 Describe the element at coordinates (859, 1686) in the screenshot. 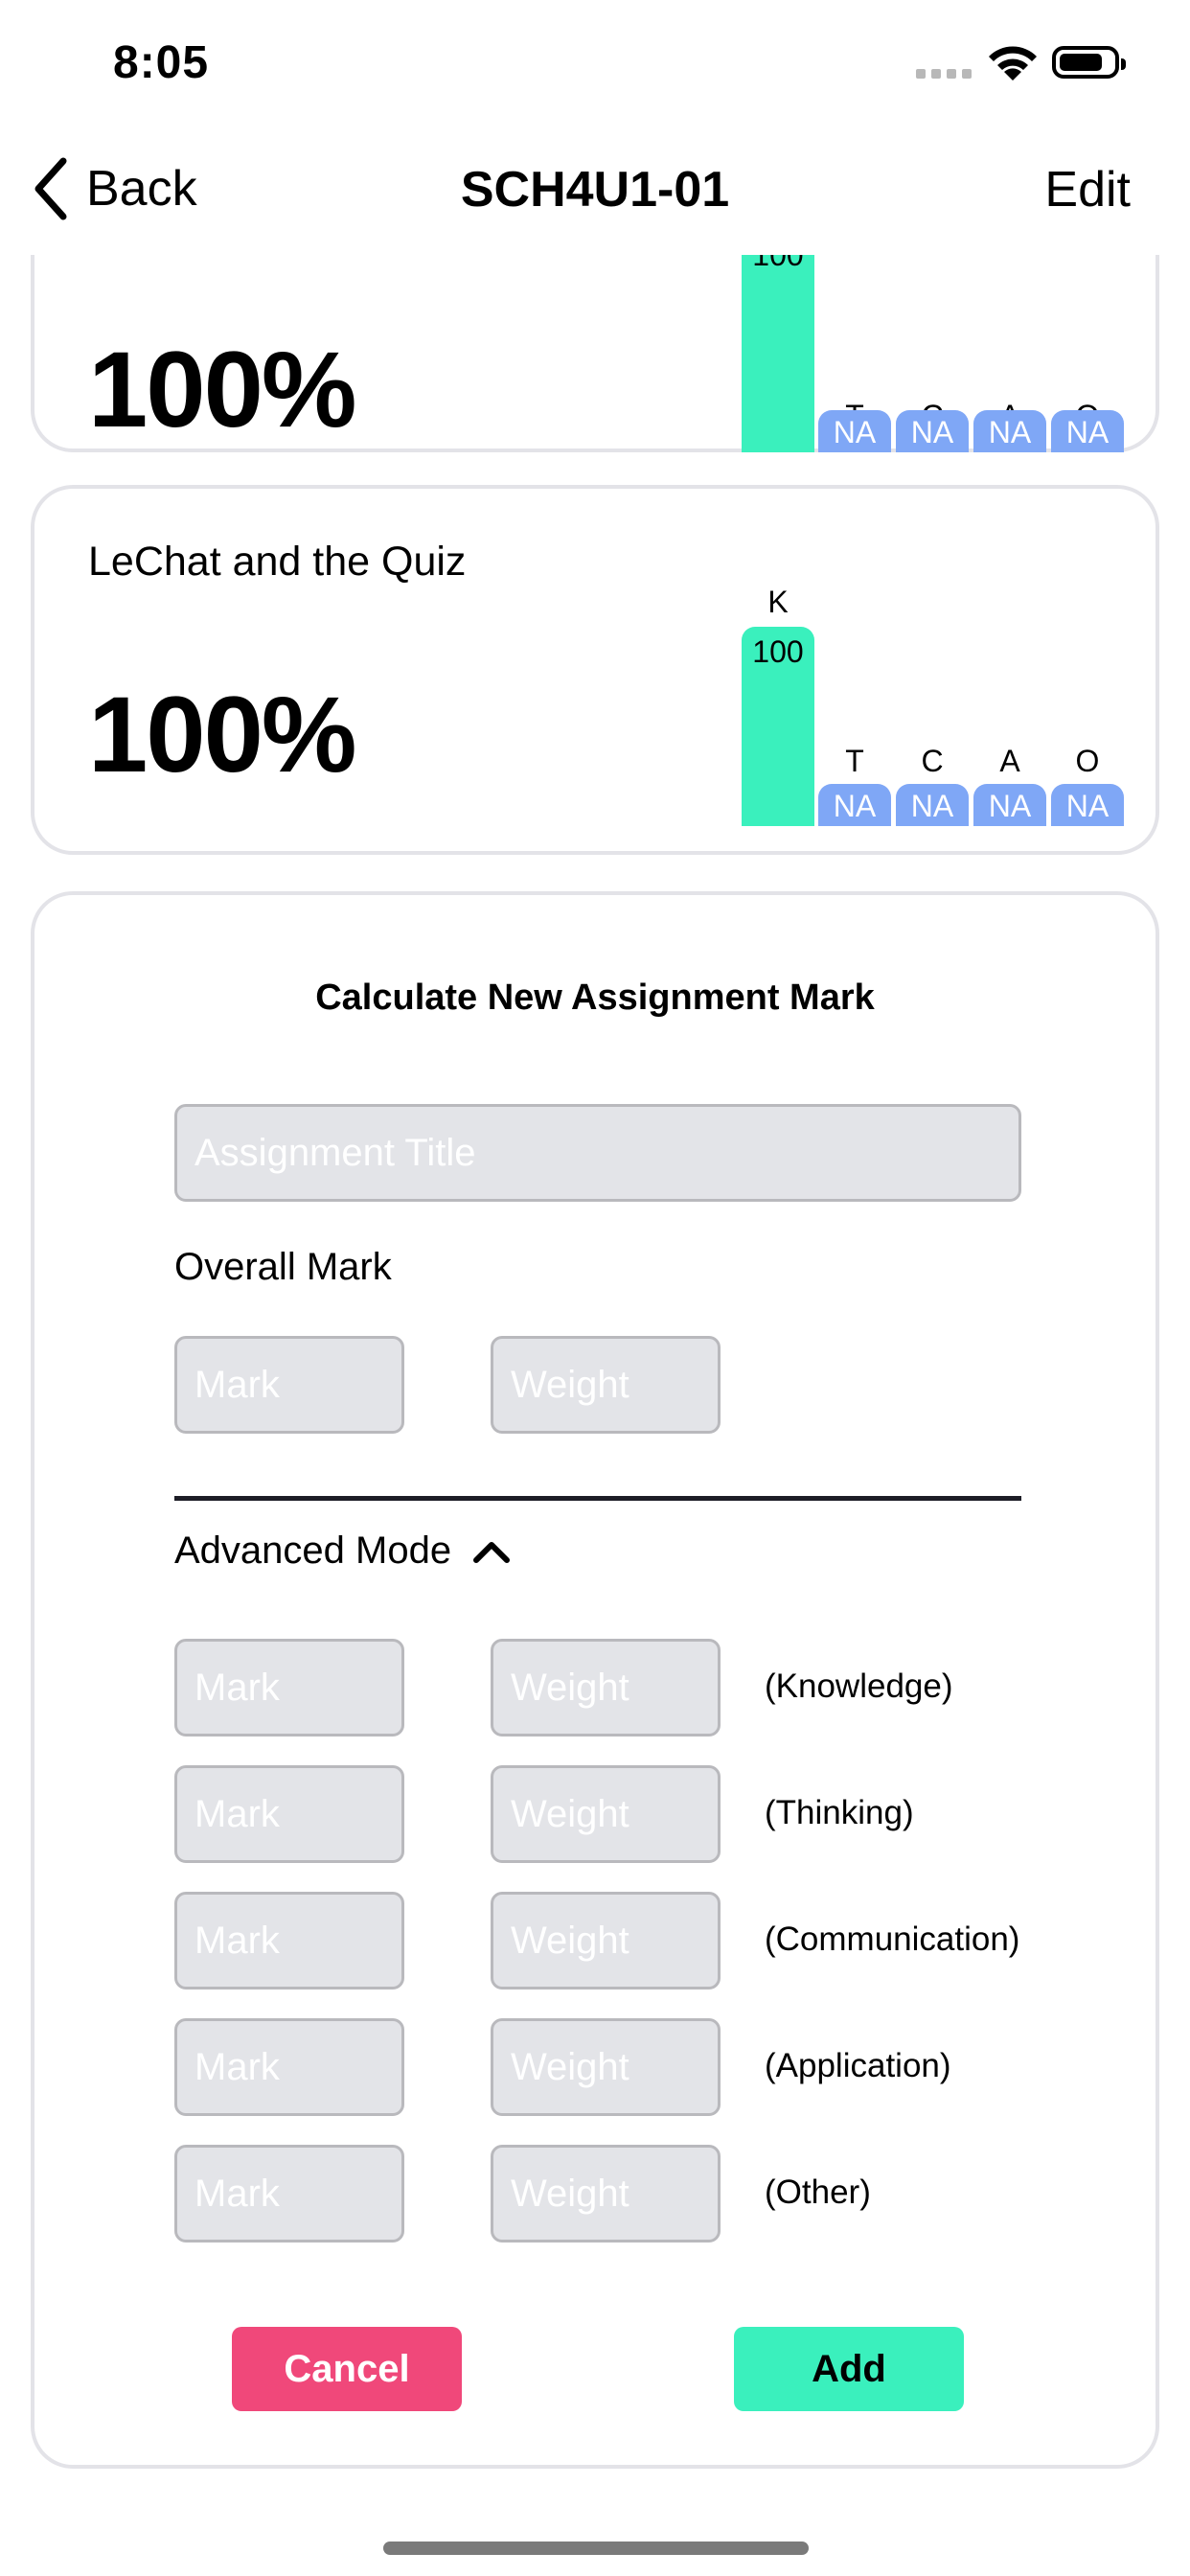

I see `knowledge-label: (Knowledge)` at that location.